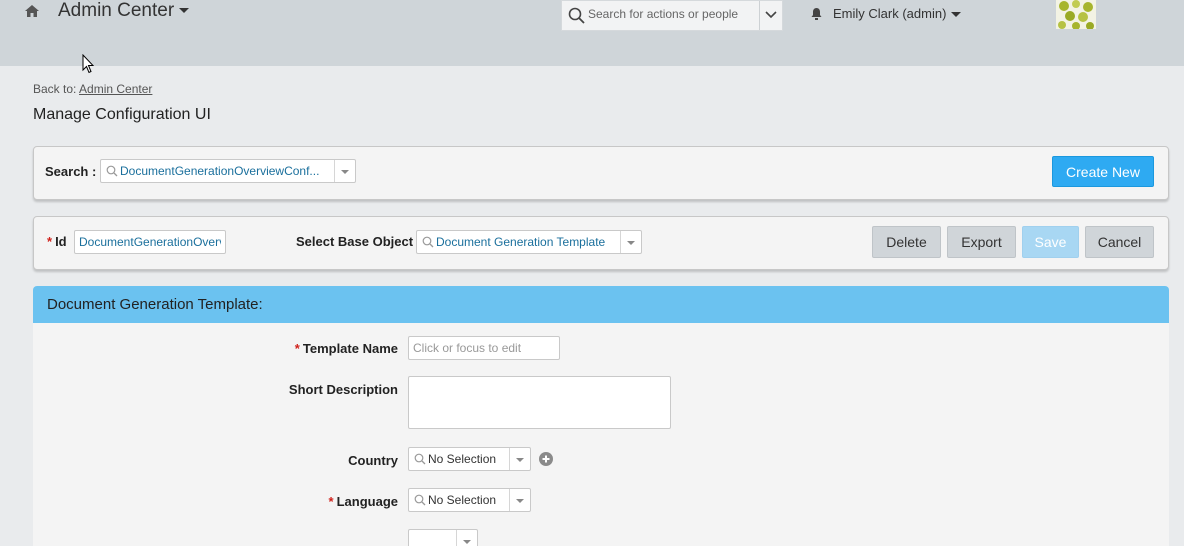 The image size is (1184, 546). What do you see at coordinates (115, 89) in the screenshot?
I see `back-to-admin-center-link: Admin Center` at bounding box center [115, 89].